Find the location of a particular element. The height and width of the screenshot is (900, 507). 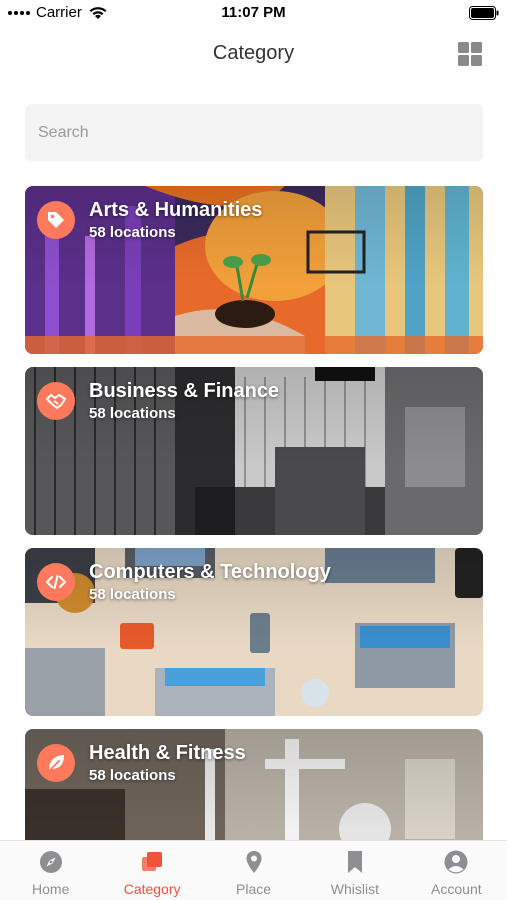

status-left: Carrier is located at coordinates (58, 12).